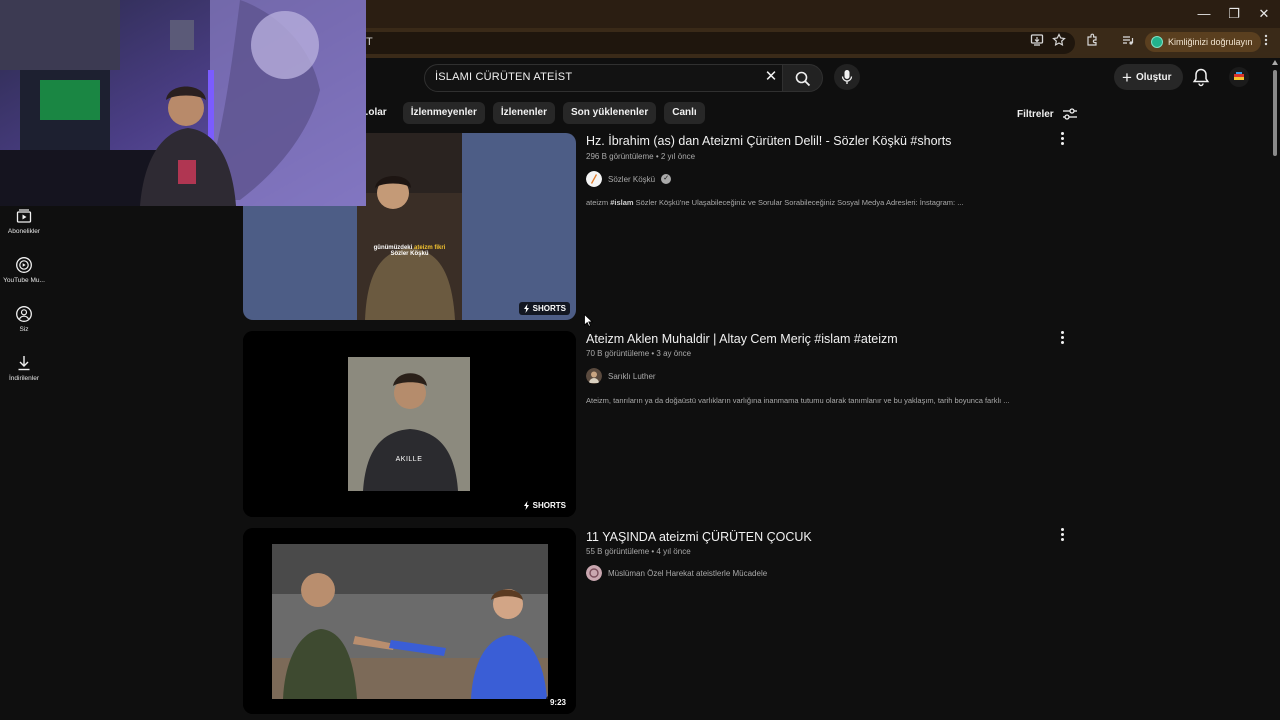 The width and height of the screenshot is (1280, 720). Describe the element at coordinates (24, 378) in the screenshot. I see `sidebar-label: İndirilenler` at that location.